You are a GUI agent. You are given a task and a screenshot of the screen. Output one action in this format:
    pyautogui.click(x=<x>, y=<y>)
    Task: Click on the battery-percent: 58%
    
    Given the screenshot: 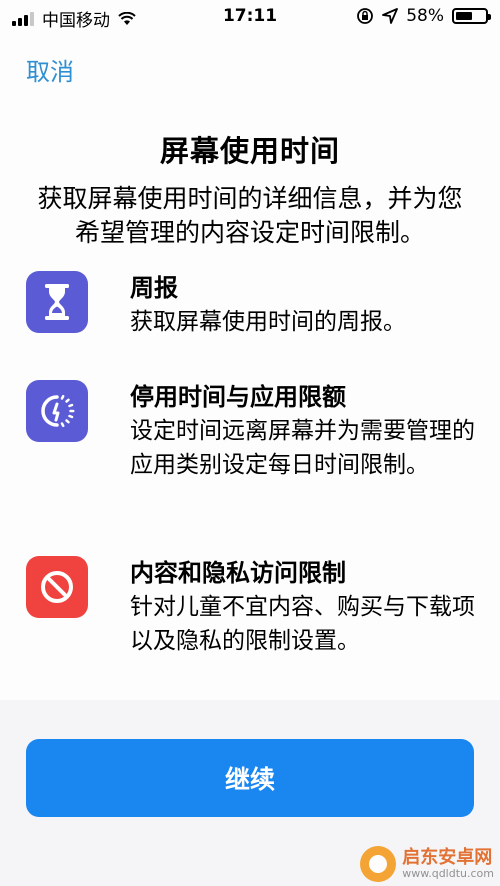 What is the action you would take?
    pyautogui.click(x=425, y=16)
    